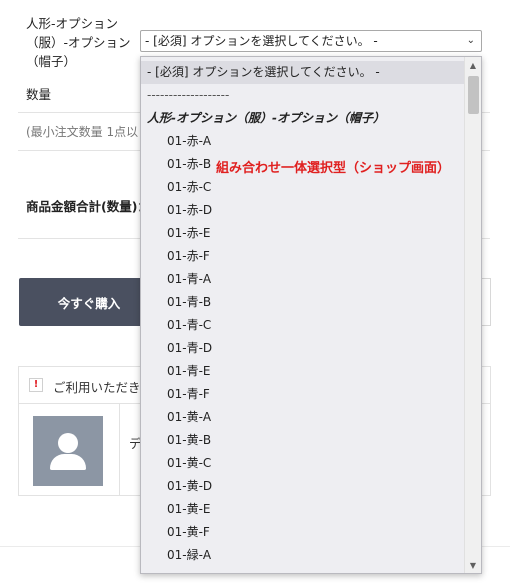 This screenshot has width=510, height=583. I want to click on dropdown-scrollbar: ▲ ▼, so click(472, 315).